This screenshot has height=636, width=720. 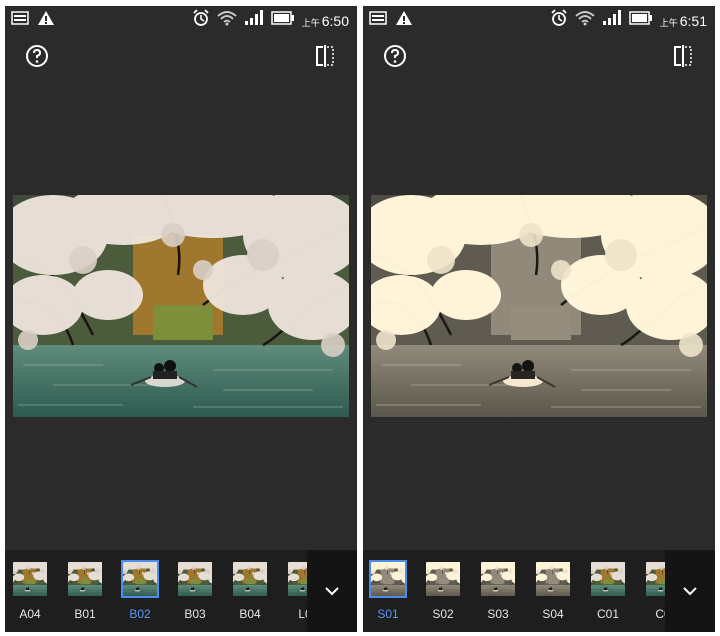 What do you see at coordinates (302, 614) in the screenshot?
I see `filter-label: L0` at bounding box center [302, 614].